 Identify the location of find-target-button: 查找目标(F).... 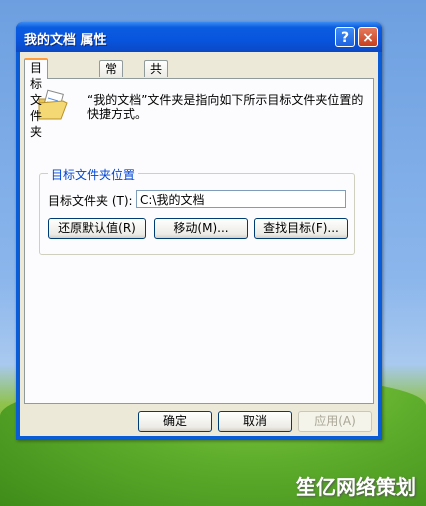
(301, 228).